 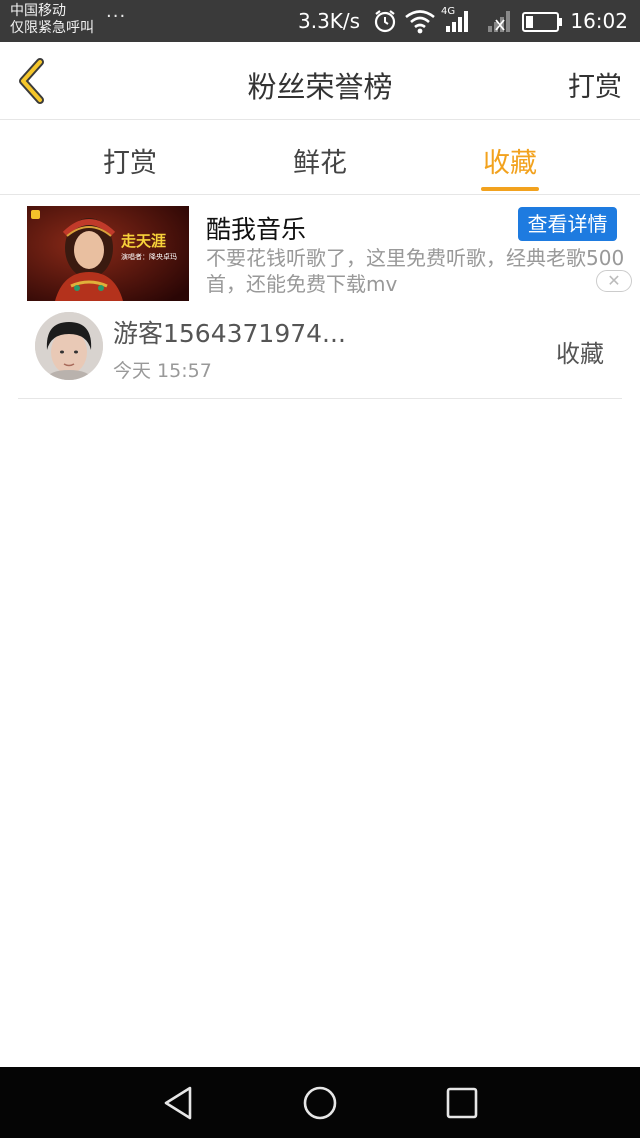 I want to click on avatar, so click(x=69, y=346).